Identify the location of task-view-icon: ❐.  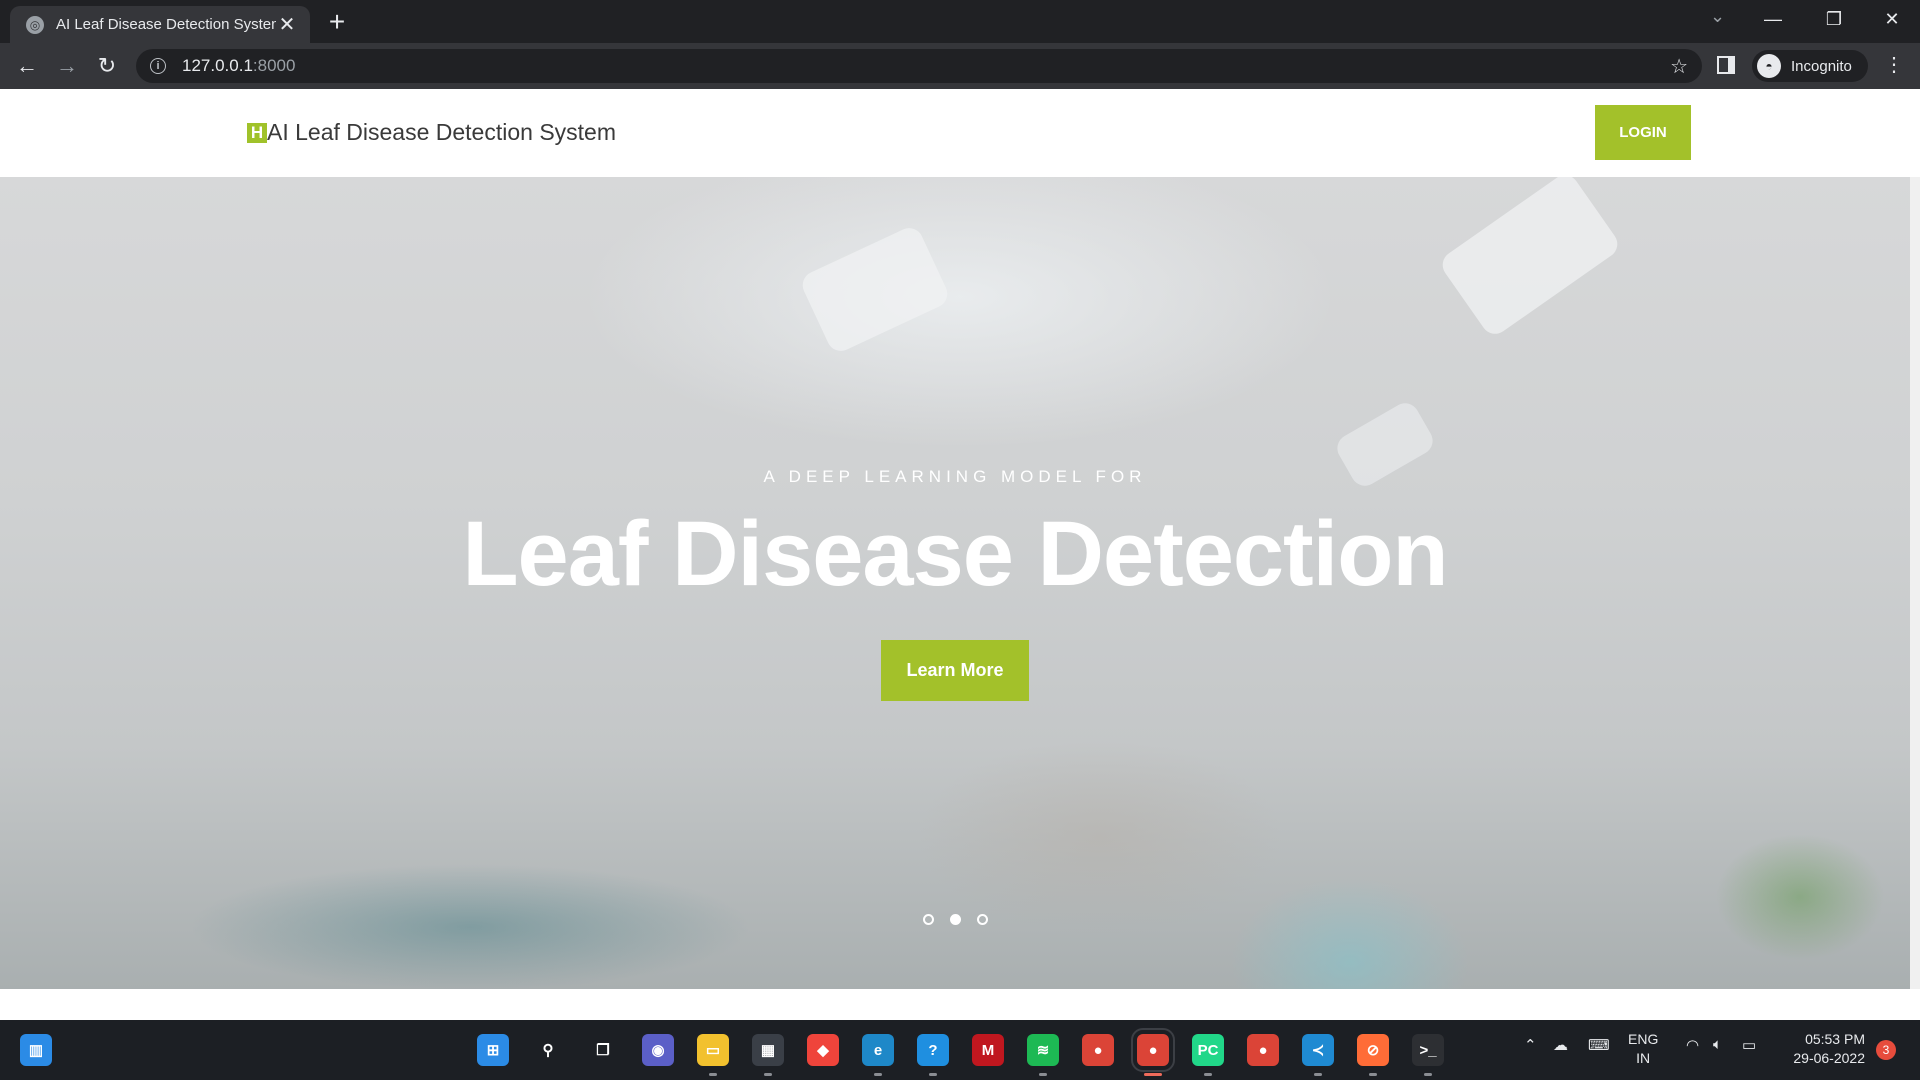
(603, 1050).